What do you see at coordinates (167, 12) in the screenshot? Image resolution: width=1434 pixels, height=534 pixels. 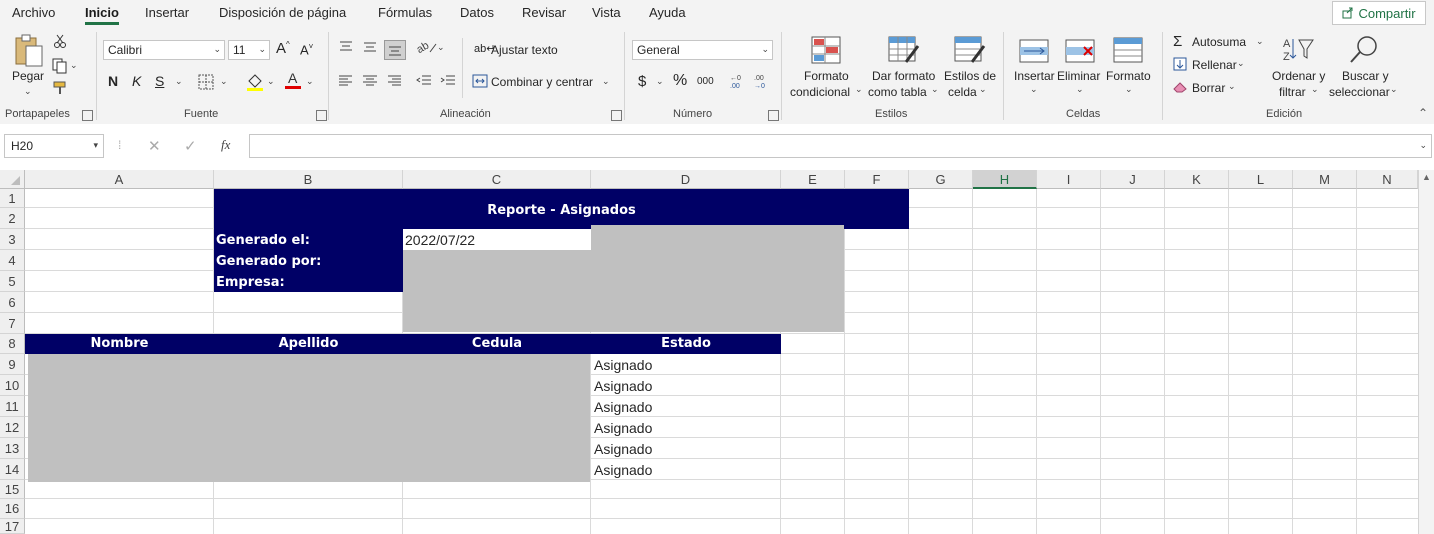 I see `menu-insertar: Insertar` at bounding box center [167, 12].